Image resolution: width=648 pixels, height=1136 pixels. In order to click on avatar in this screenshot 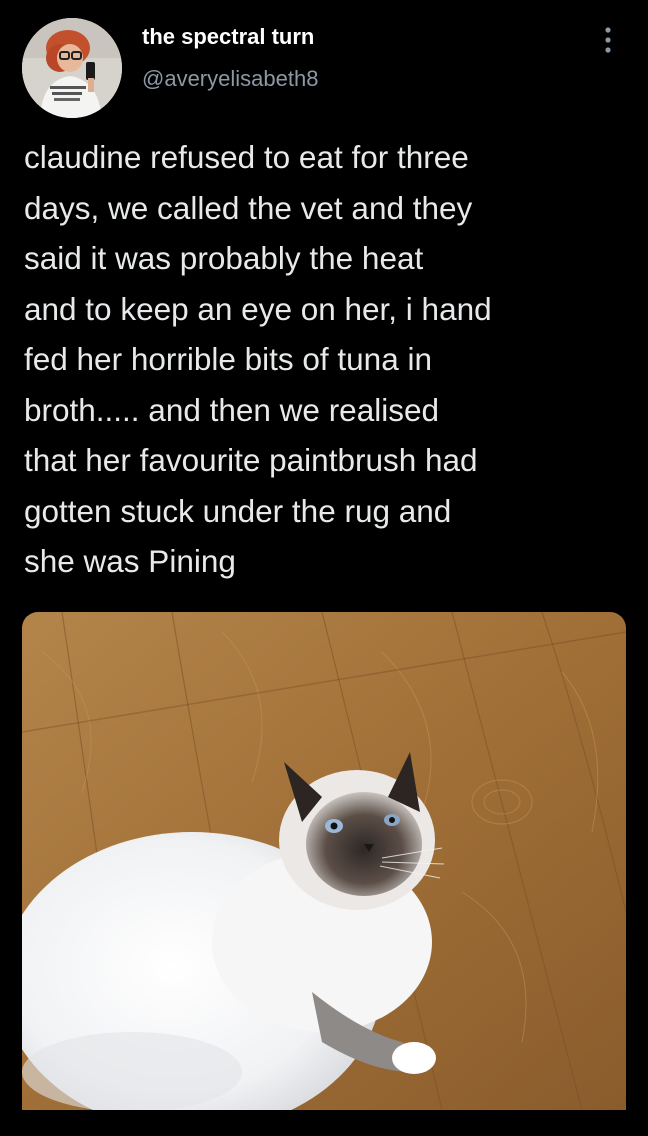, I will do `click(72, 68)`.